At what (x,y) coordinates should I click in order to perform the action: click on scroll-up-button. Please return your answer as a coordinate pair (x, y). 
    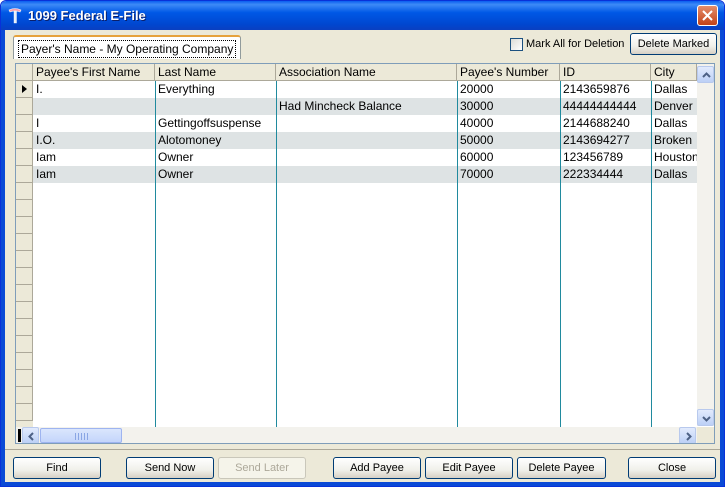
    Looking at the image, I should click on (705, 74).